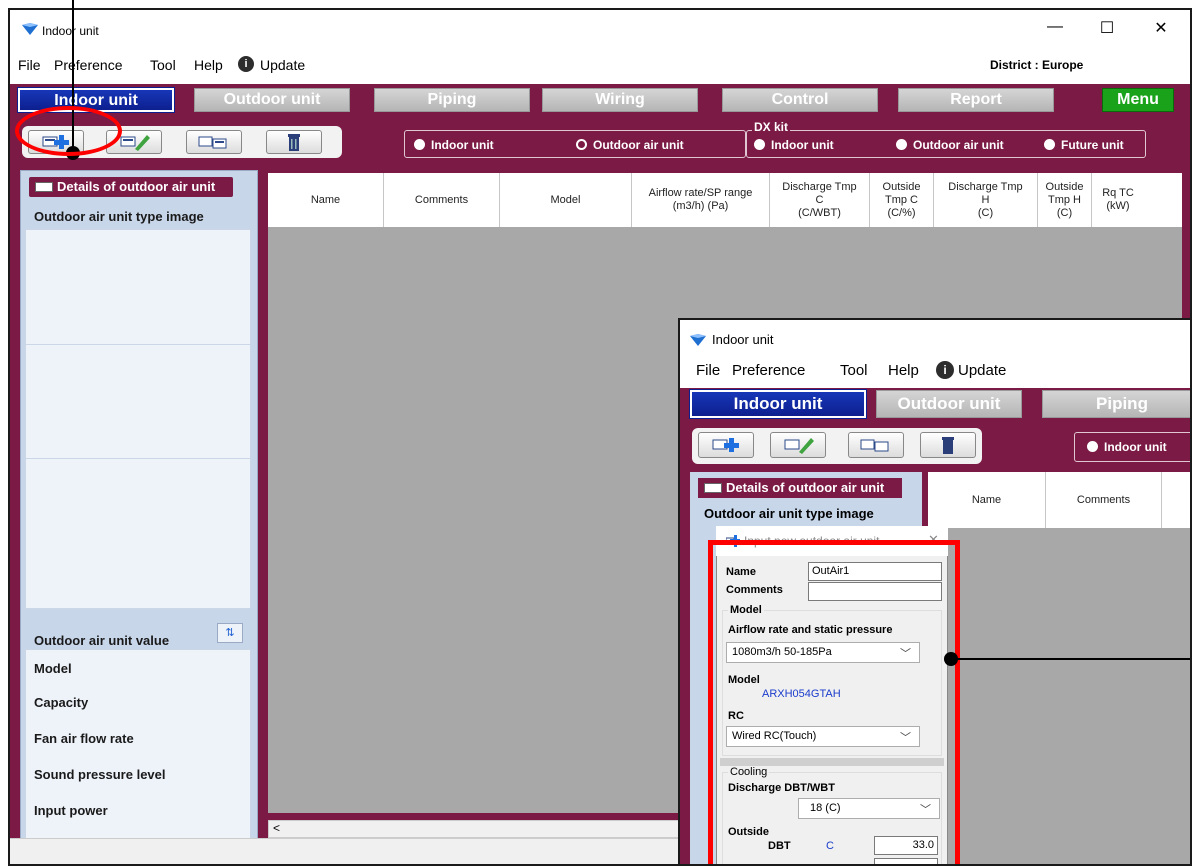 The width and height of the screenshot is (1192, 866). I want to click on type-image-area, so click(138, 419).